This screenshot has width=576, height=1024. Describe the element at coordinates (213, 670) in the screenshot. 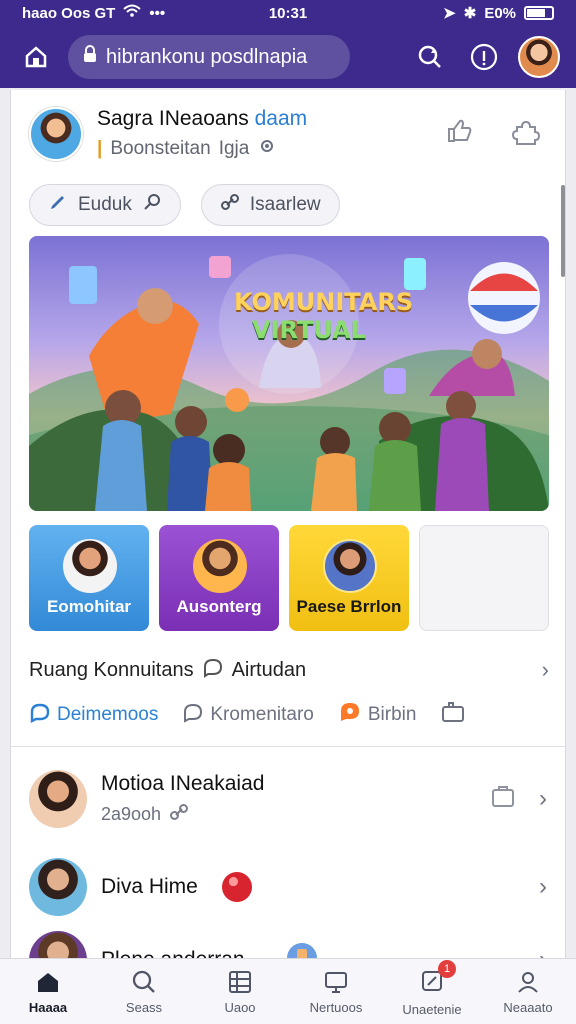

I see `chat-icon` at that location.